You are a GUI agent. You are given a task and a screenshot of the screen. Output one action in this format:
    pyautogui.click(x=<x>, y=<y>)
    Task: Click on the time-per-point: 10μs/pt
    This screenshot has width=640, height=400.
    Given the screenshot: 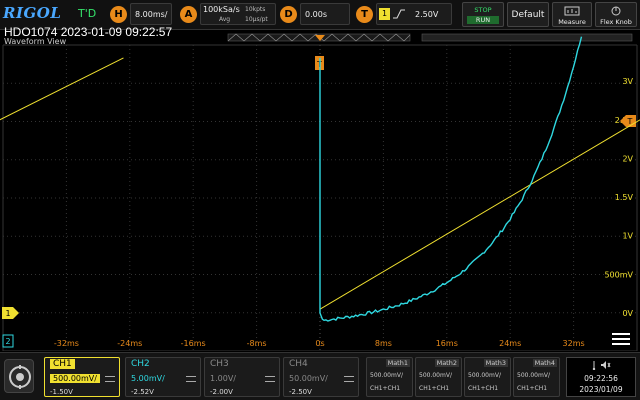 What is the action you would take?
    pyautogui.click(x=256, y=19)
    